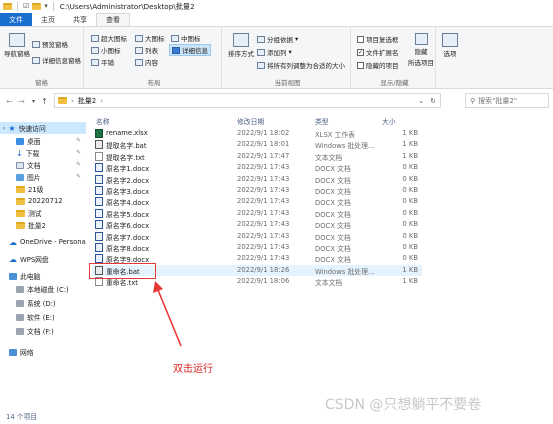 This screenshot has width=553, height=424. Describe the element at coordinates (43, 128) in the screenshot. I see `nav-quick-access: › ★ 快速访问` at that location.